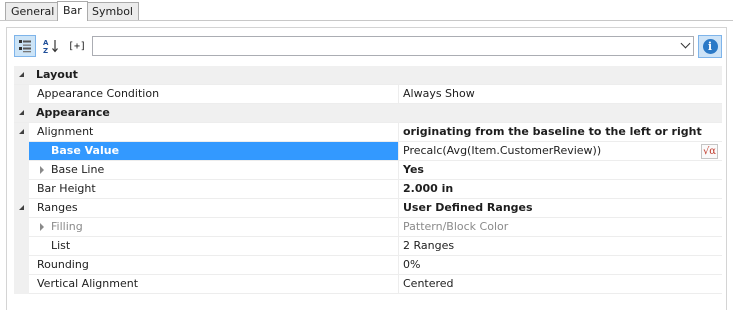  What do you see at coordinates (368, 208) in the screenshot?
I see `property-row-ranges: Ranges User Defined Ranges` at bounding box center [368, 208].